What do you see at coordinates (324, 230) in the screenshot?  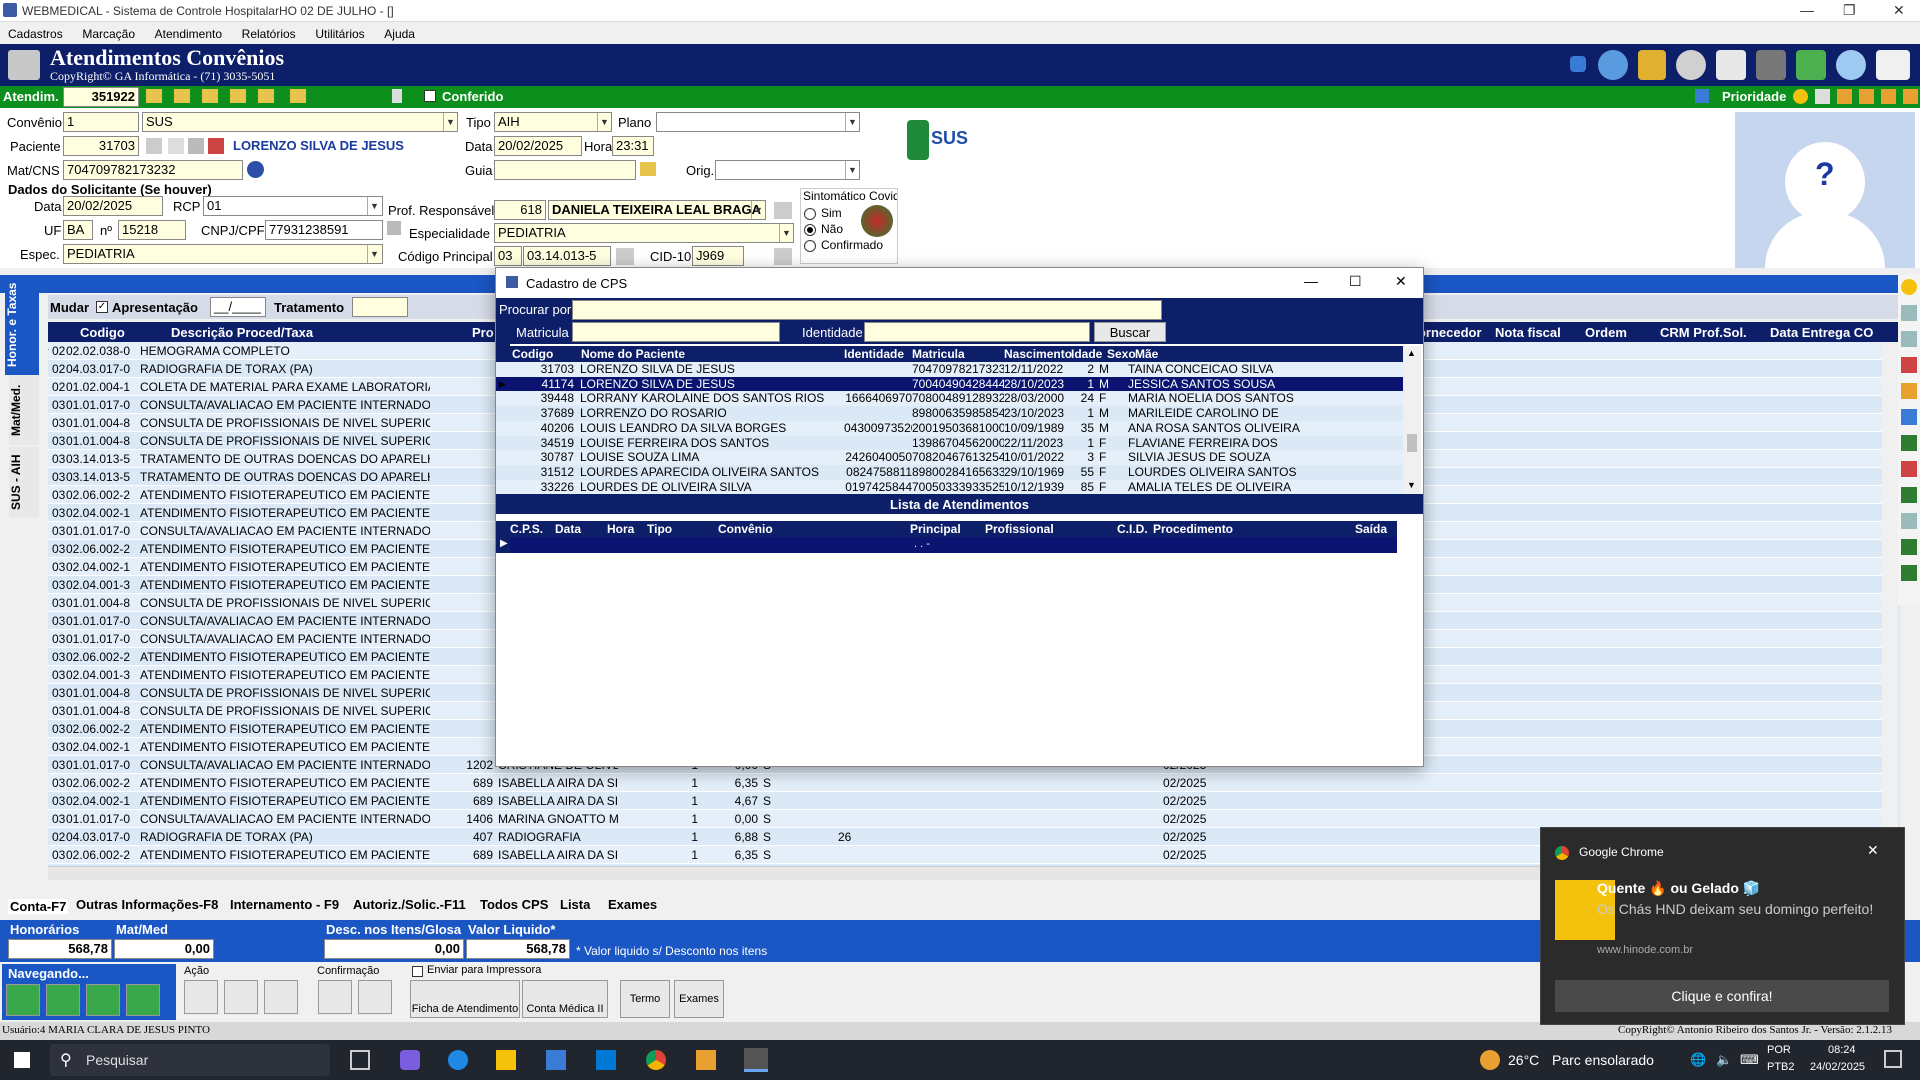 I see `cnpj-field: 77931238591` at bounding box center [324, 230].